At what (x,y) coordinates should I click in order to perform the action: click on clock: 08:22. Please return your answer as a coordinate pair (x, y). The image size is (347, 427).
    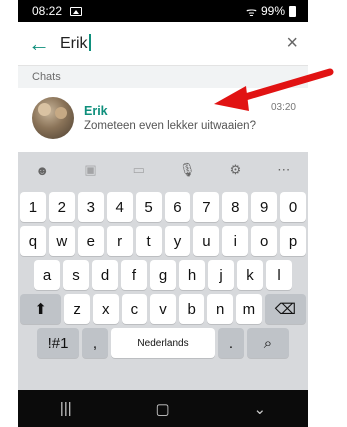
    Looking at the image, I should click on (47, 11).